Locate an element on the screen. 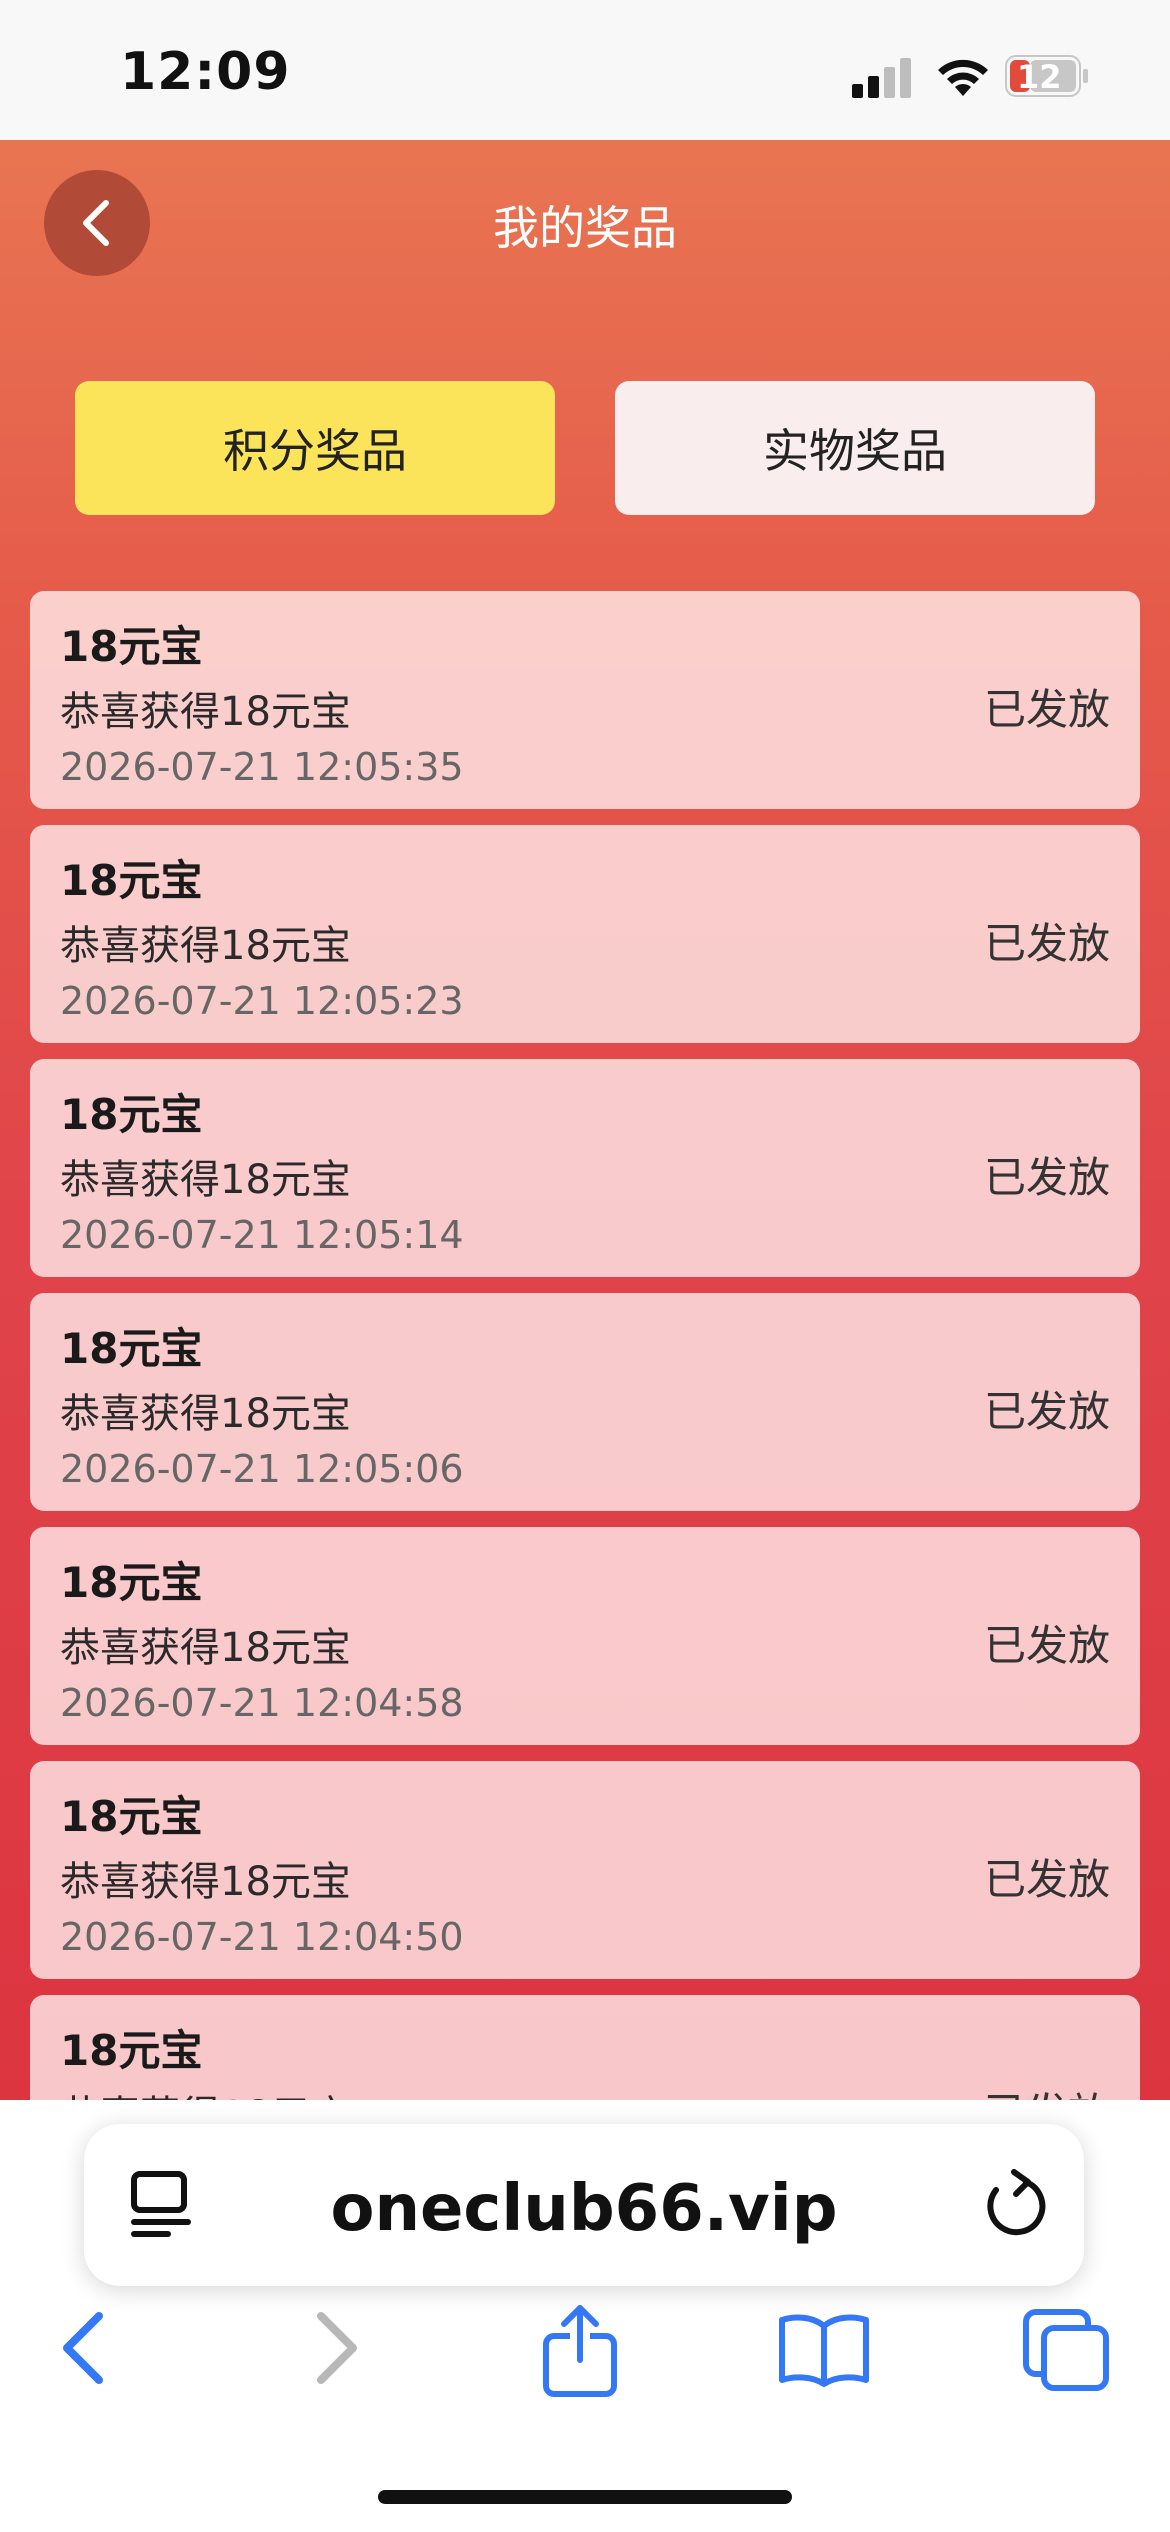  prize-card: 18元宝 恭喜获得18元宝 2026-07-21 12:05:06 已发放 is located at coordinates (585, 1402).